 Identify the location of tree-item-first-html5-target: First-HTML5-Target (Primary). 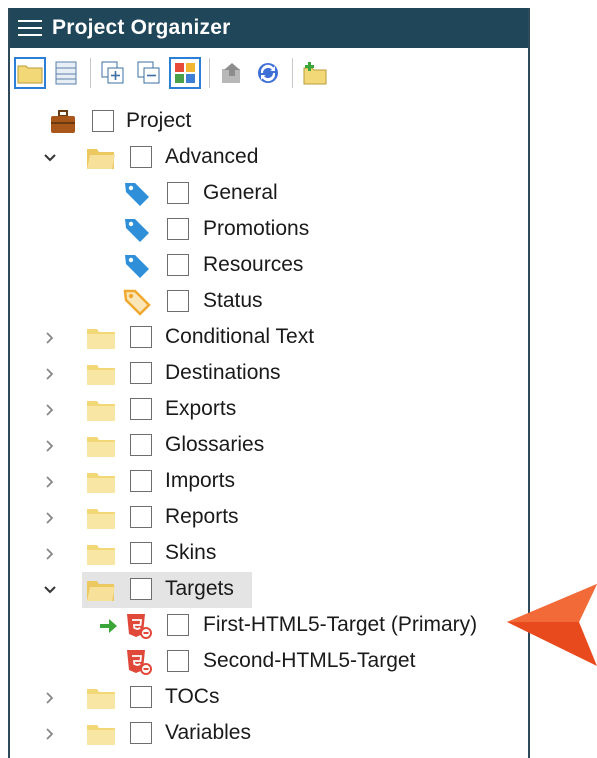
(265, 626).